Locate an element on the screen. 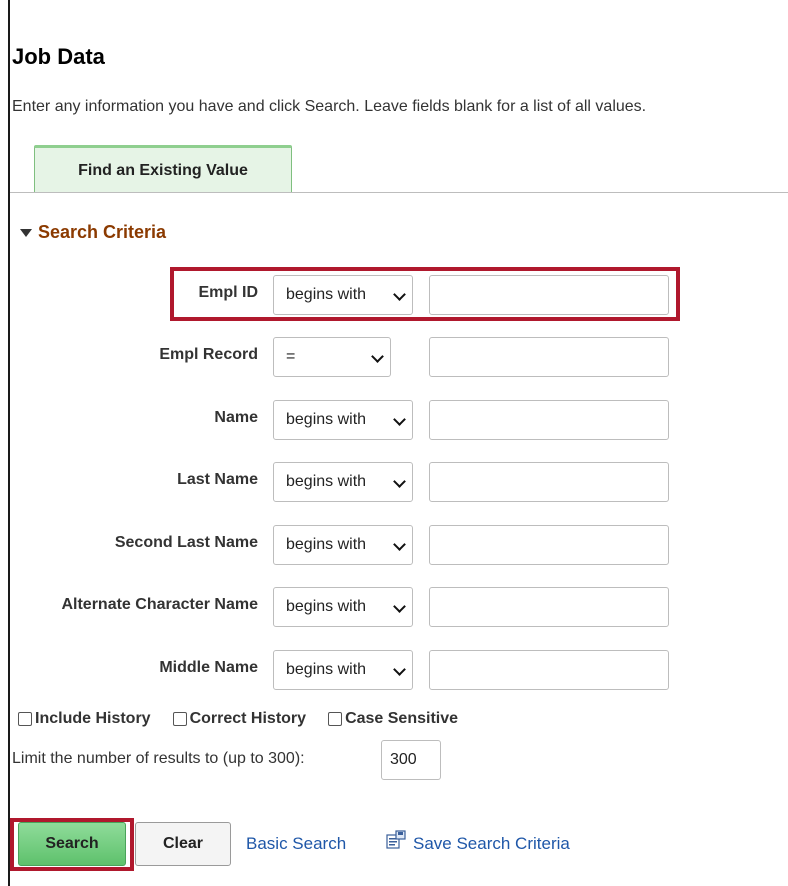 Image resolution: width=788 pixels, height=886 pixels. alternate-character-name-operator-value: begins with is located at coordinates (326, 606).